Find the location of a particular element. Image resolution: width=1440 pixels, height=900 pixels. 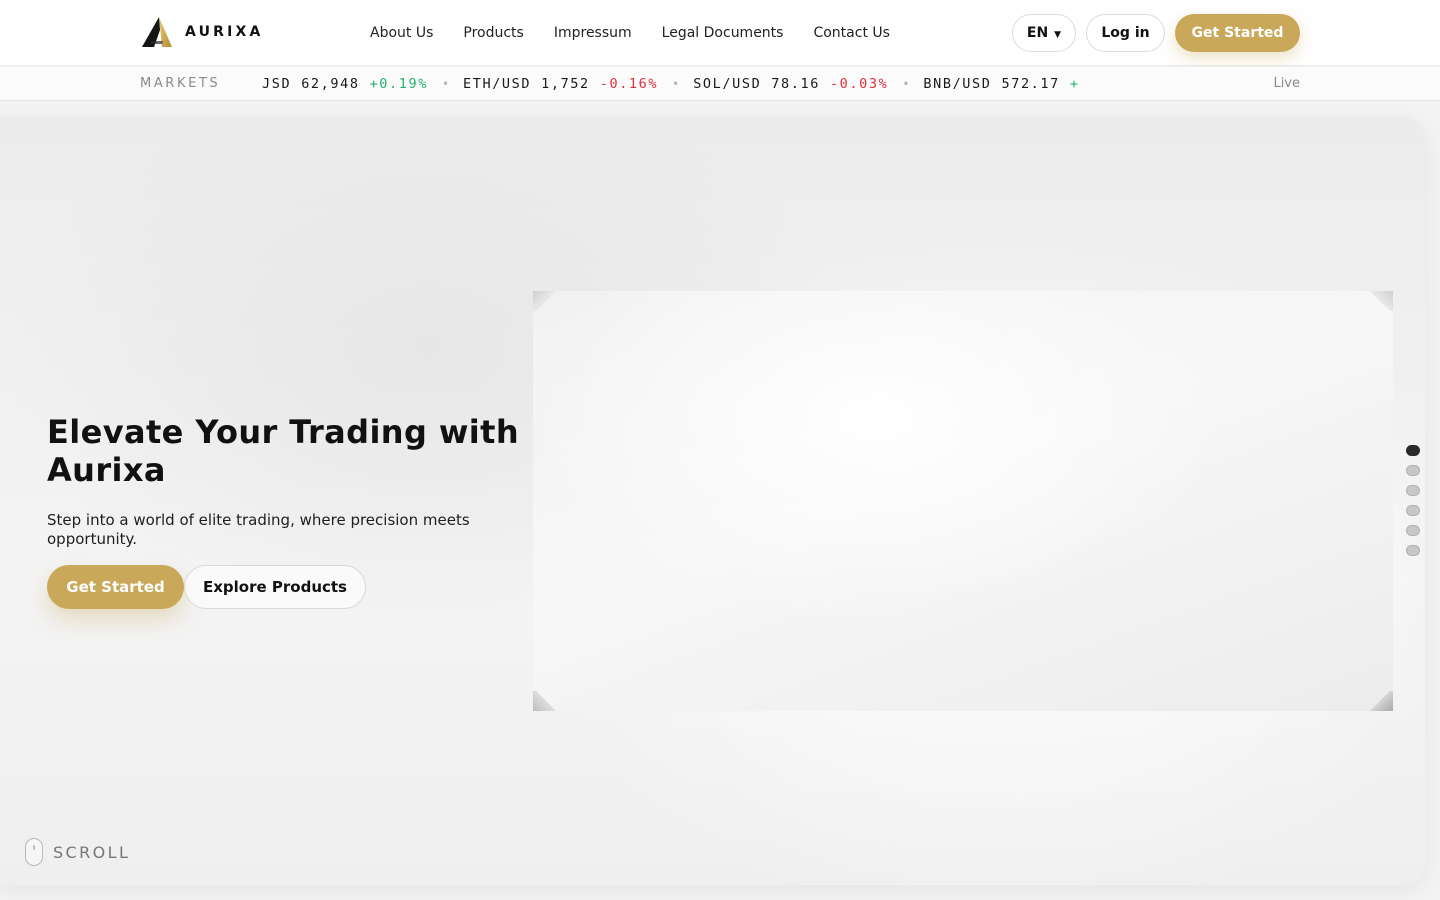

language-value: EN is located at coordinates (1037, 33).